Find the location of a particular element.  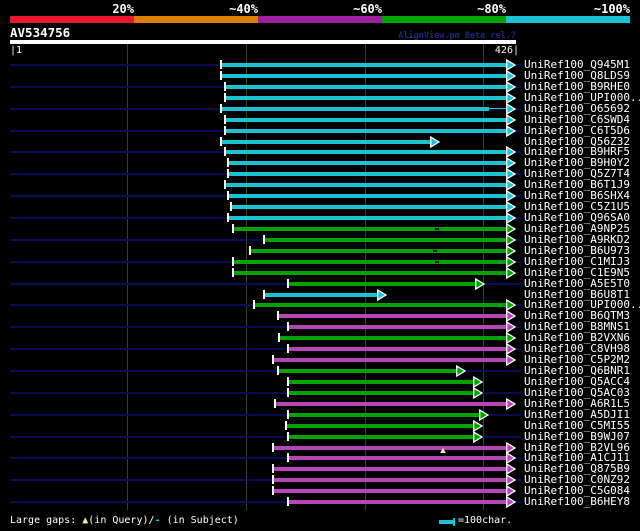

ruler-end-label: 426| is located at coordinates (506, 50).